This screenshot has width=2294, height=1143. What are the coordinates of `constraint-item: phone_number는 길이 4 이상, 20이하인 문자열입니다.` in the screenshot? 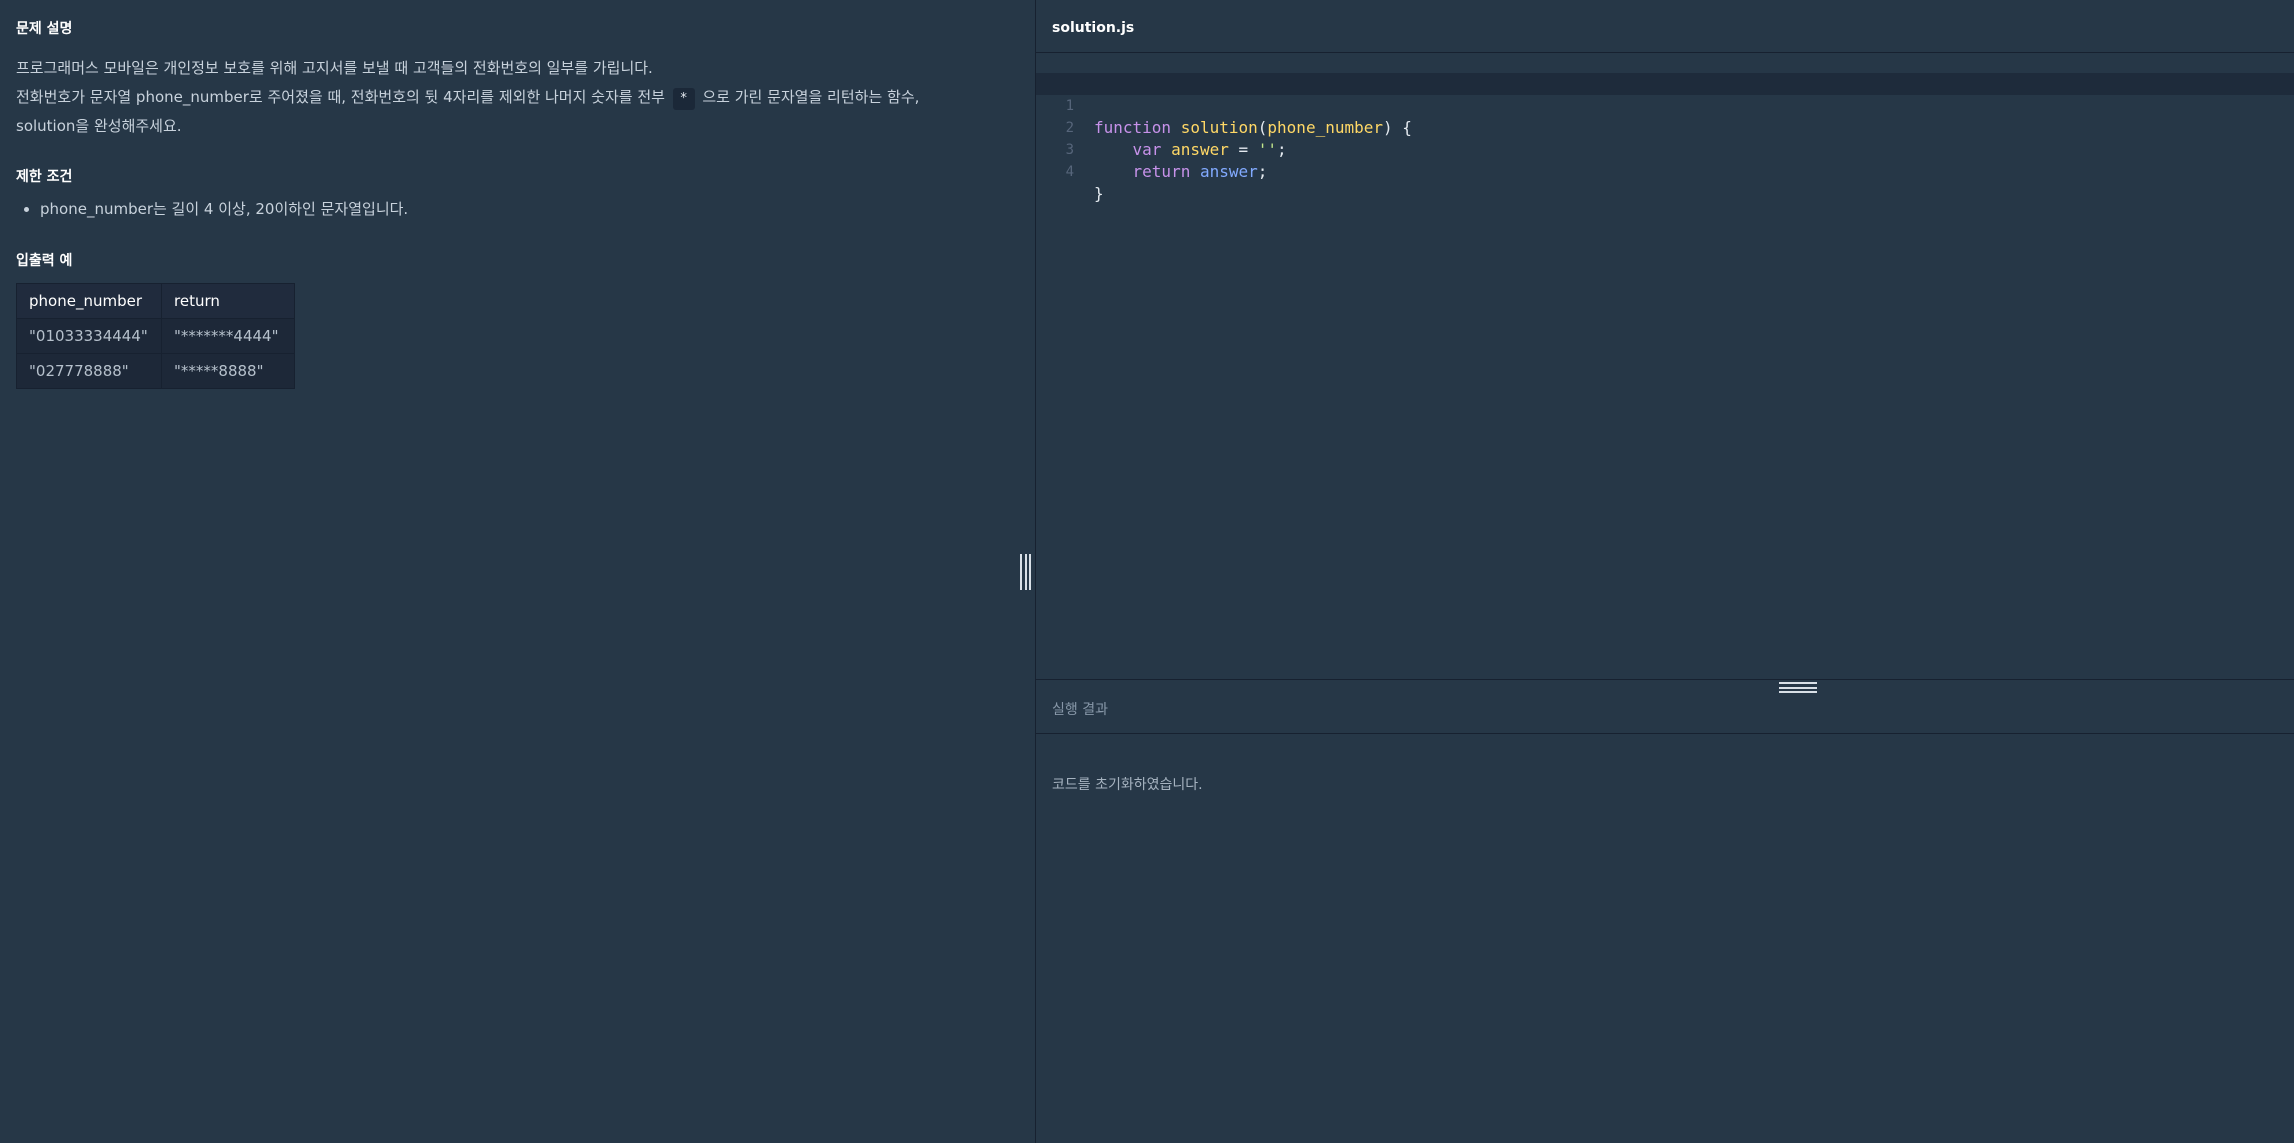 It's located at (224, 209).